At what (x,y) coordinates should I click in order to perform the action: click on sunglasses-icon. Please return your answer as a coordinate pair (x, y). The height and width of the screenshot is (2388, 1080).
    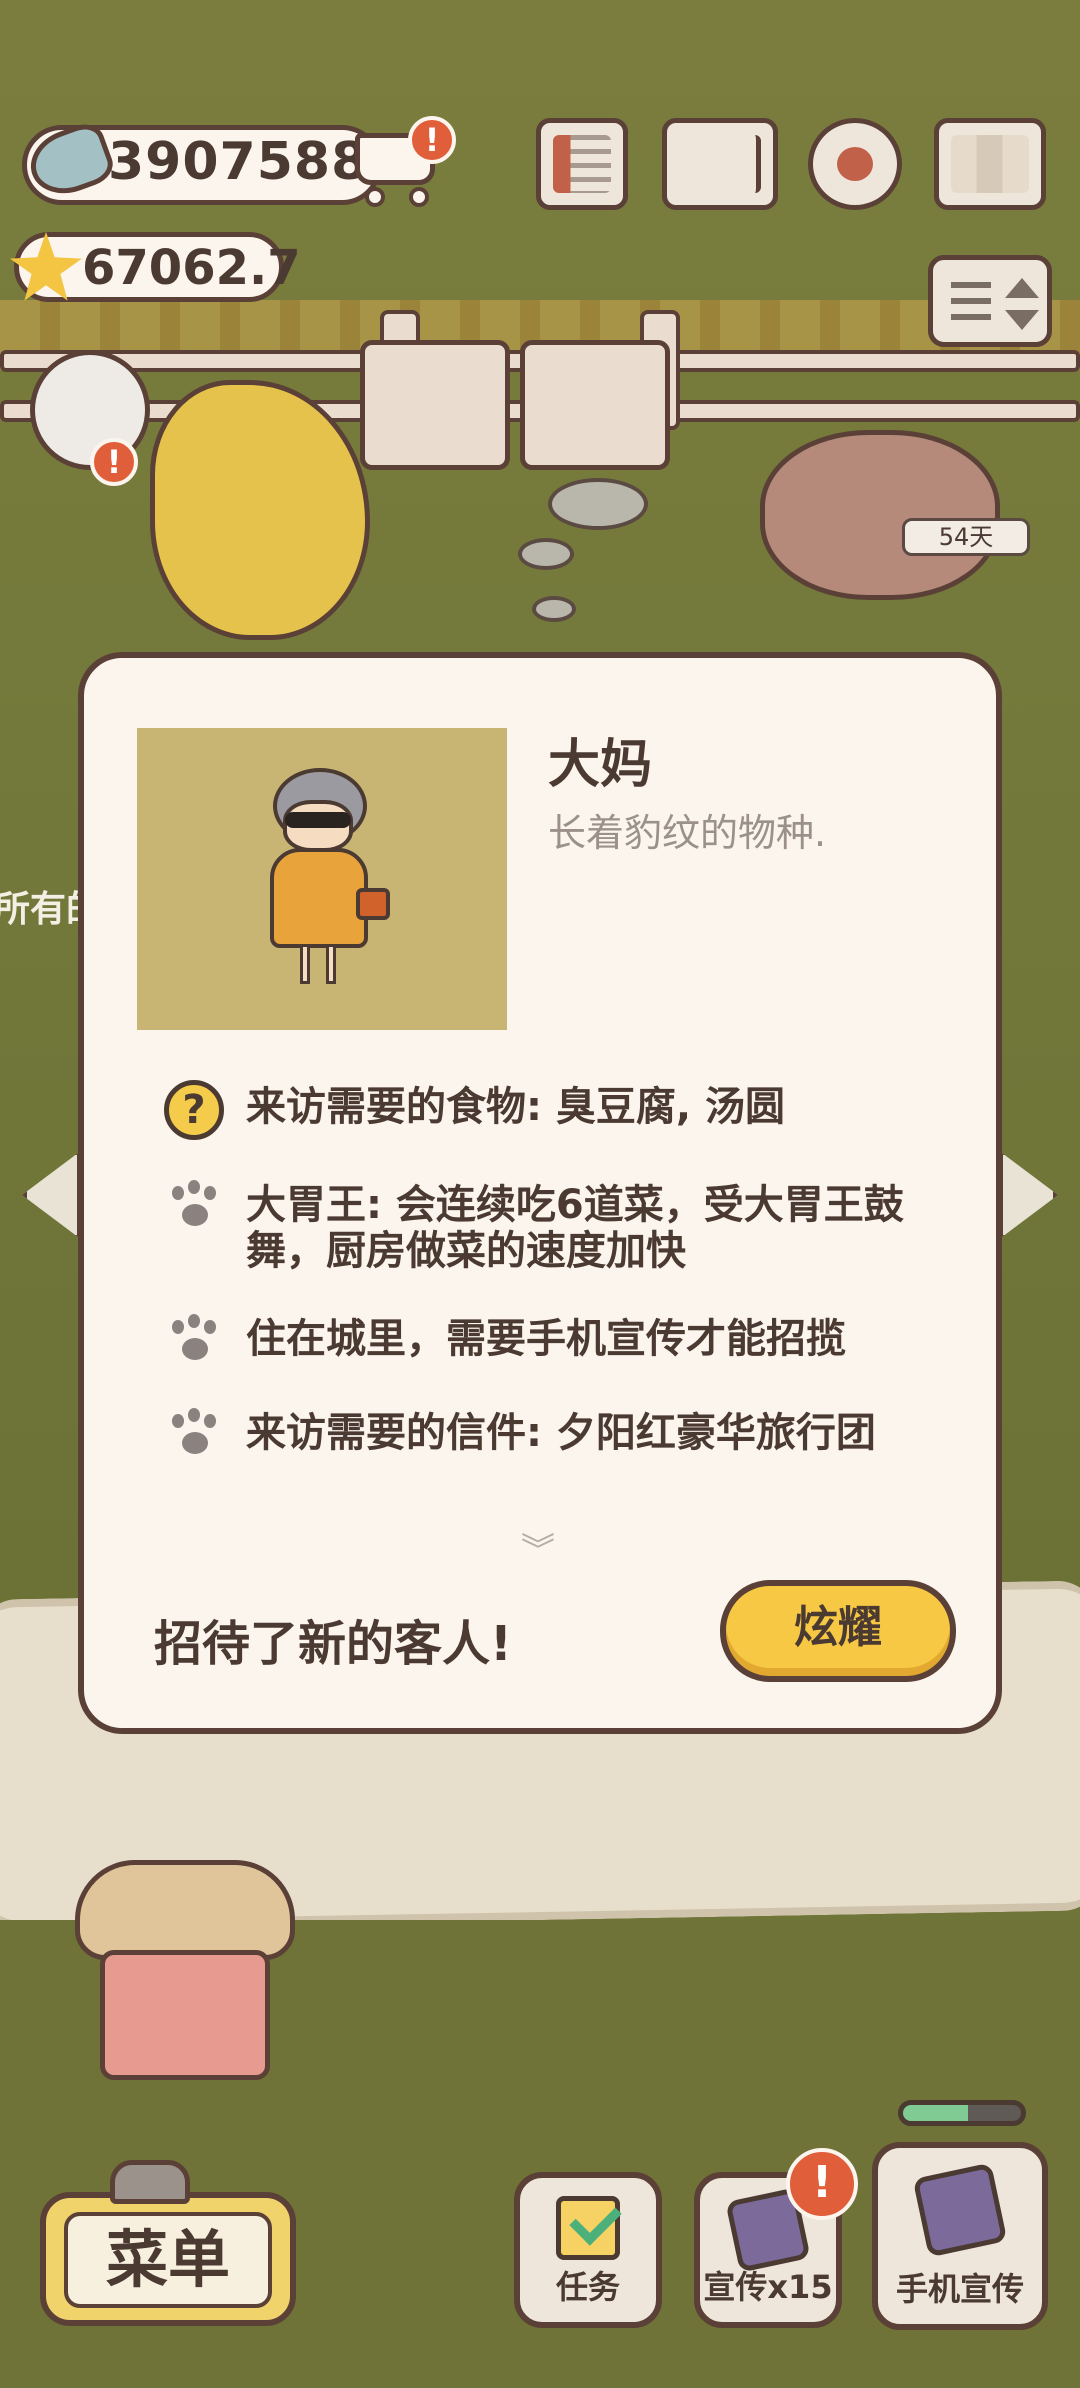
    Looking at the image, I should click on (318, 820).